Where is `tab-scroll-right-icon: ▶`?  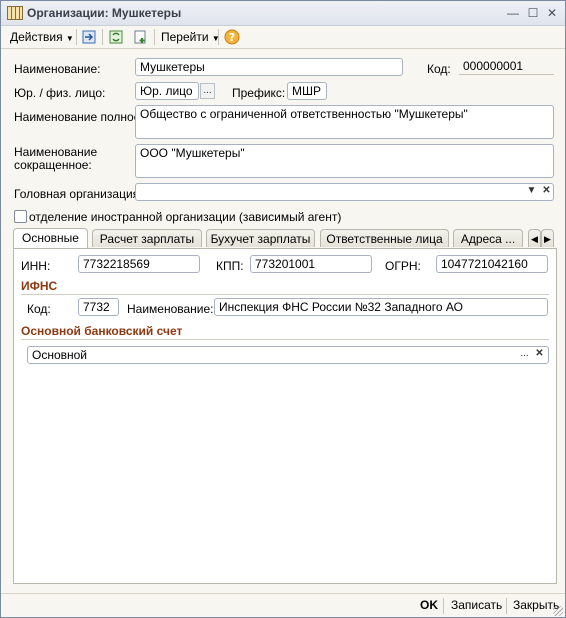
tab-scroll-right-icon: ▶ is located at coordinates (547, 238).